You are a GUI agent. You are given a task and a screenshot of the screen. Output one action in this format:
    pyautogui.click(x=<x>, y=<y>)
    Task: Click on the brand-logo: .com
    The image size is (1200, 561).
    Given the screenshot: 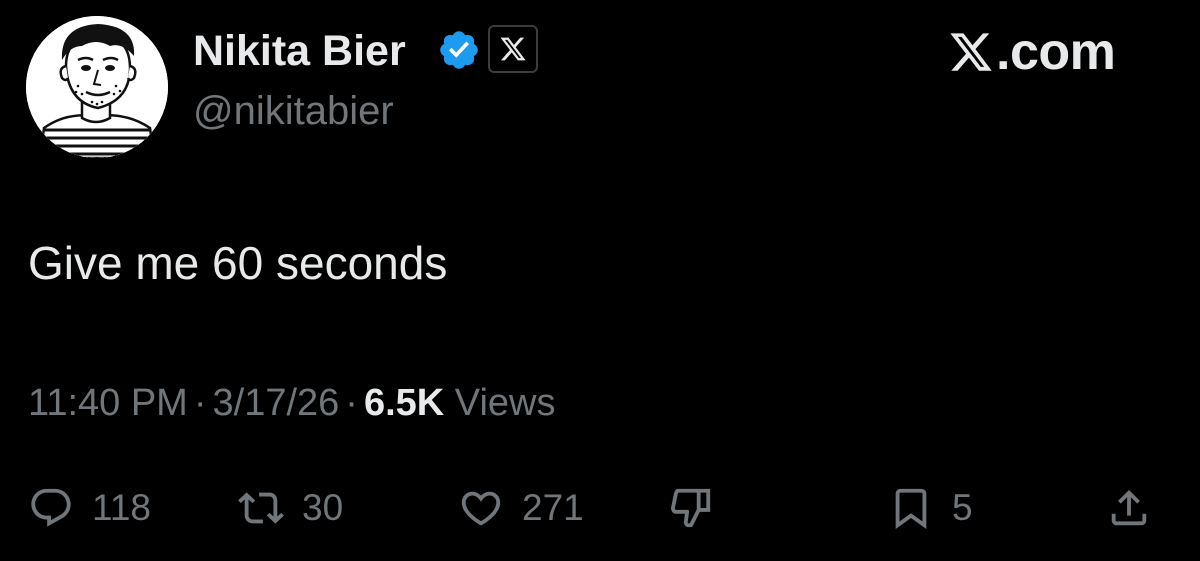 What is the action you would take?
    pyautogui.click(x=1032, y=52)
    